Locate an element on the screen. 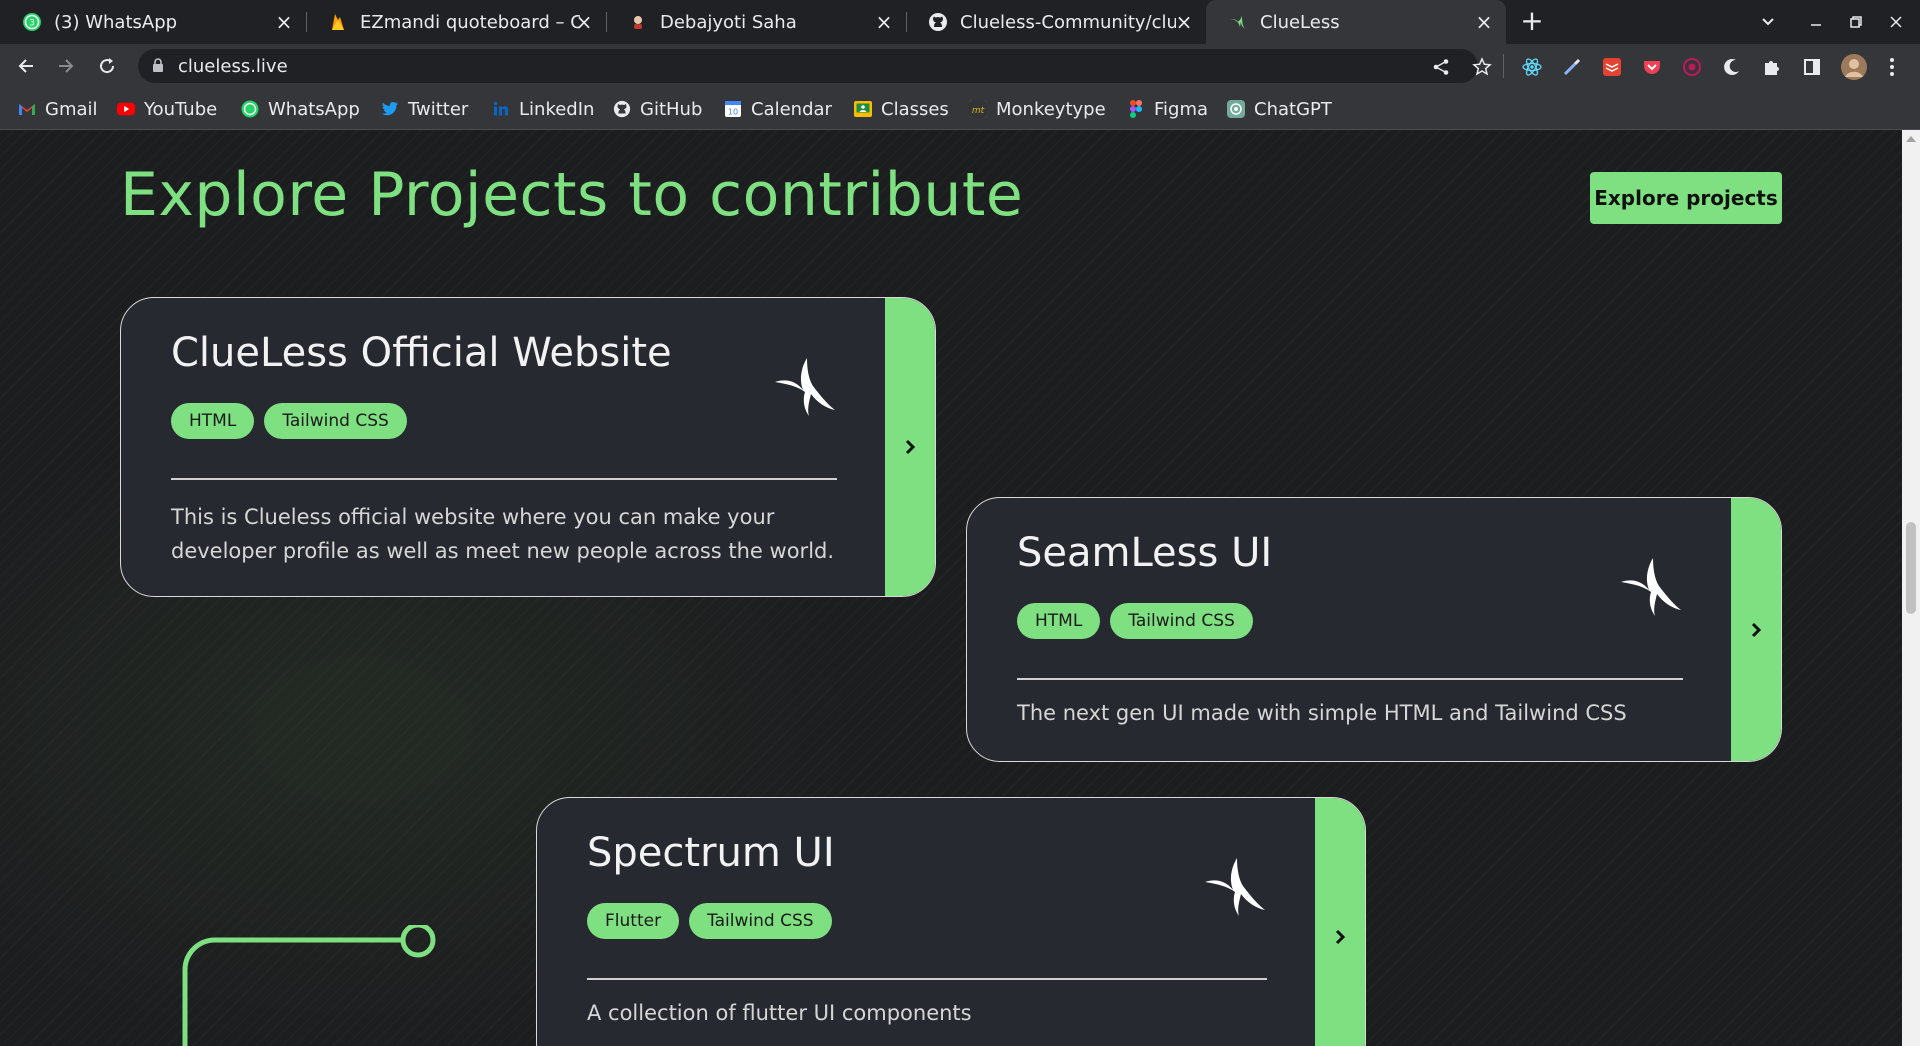 The image size is (1920, 1046). bookmark-calendar: 10 Calendar is located at coordinates (778, 109).